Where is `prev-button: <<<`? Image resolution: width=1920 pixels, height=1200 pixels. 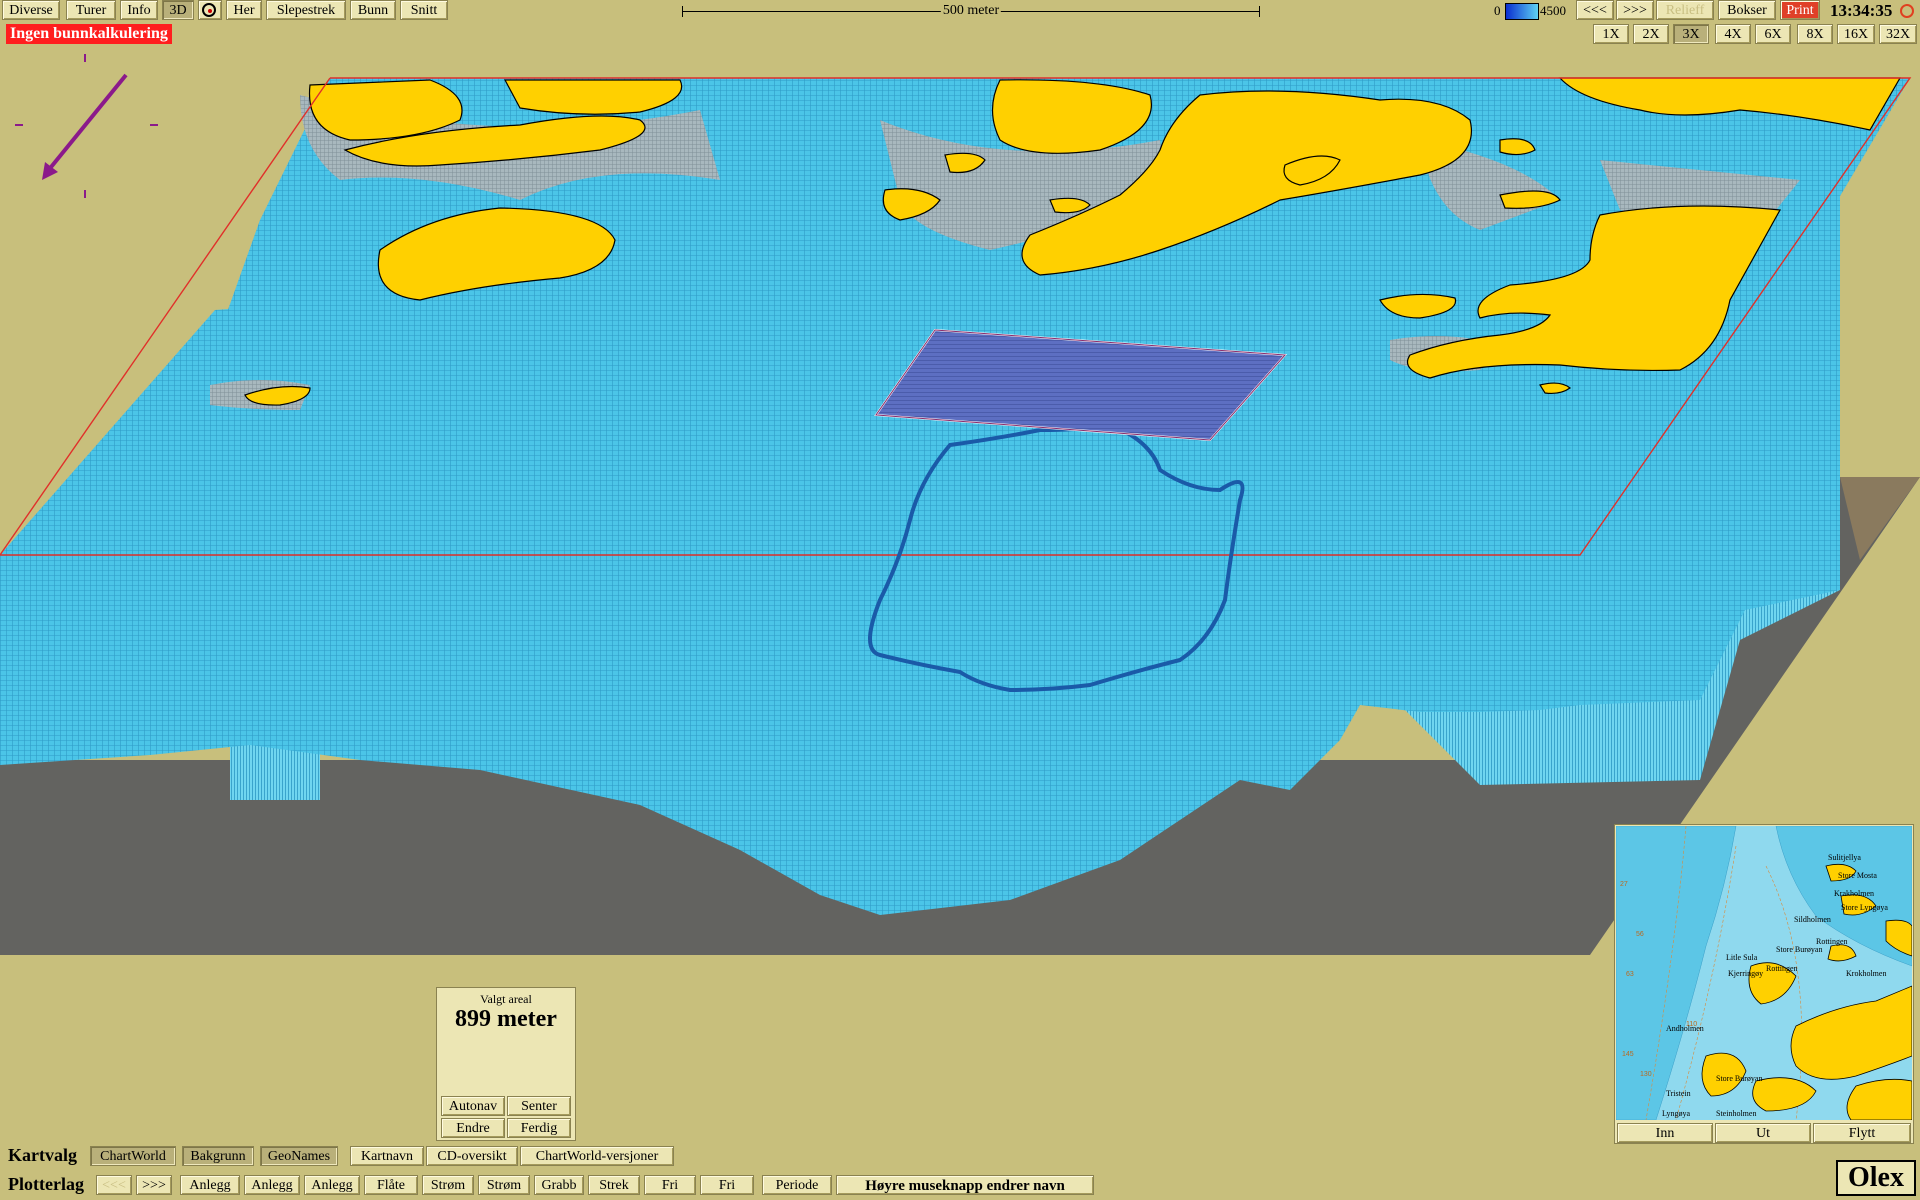
prev-button: <<< is located at coordinates (1595, 10).